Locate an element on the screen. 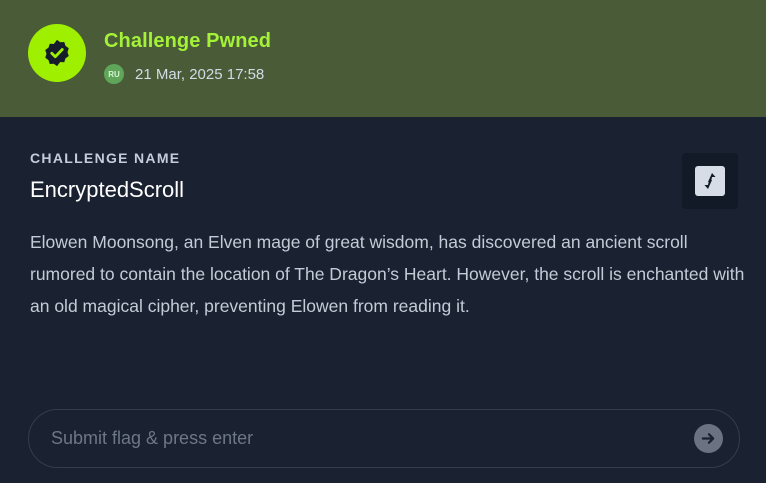 The width and height of the screenshot is (766, 483). arrow-right-icon is located at coordinates (708, 438).